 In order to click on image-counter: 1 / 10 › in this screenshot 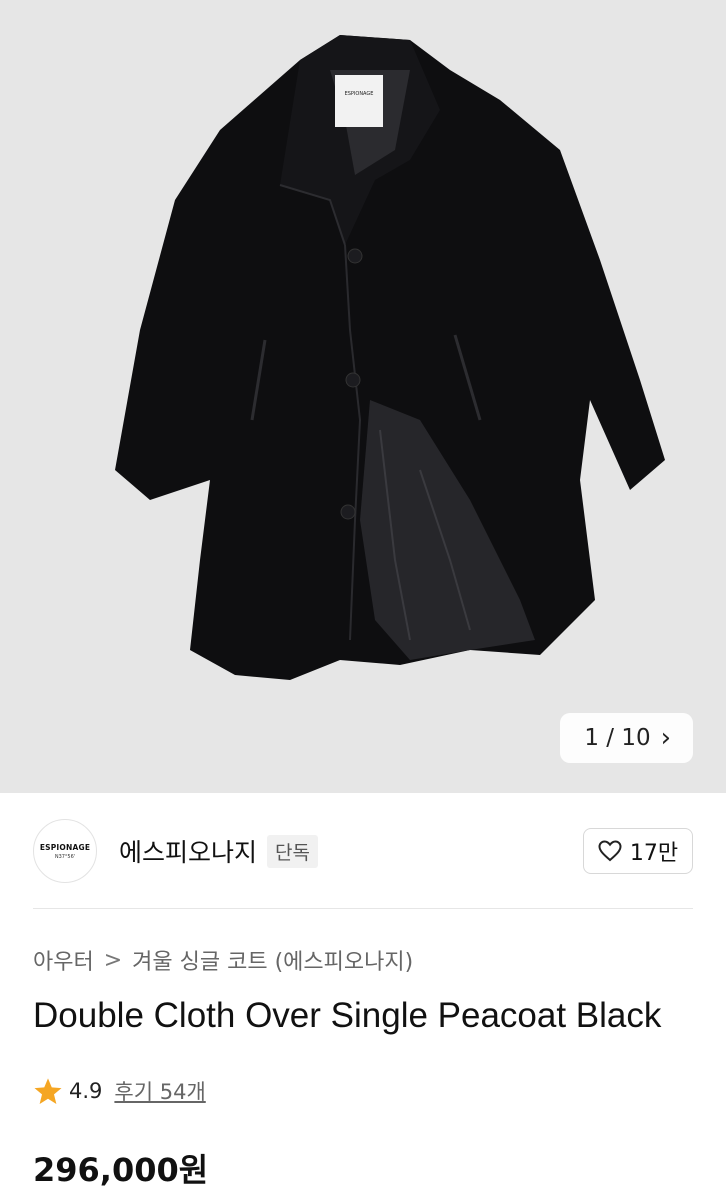, I will do `click(626, 738)`.